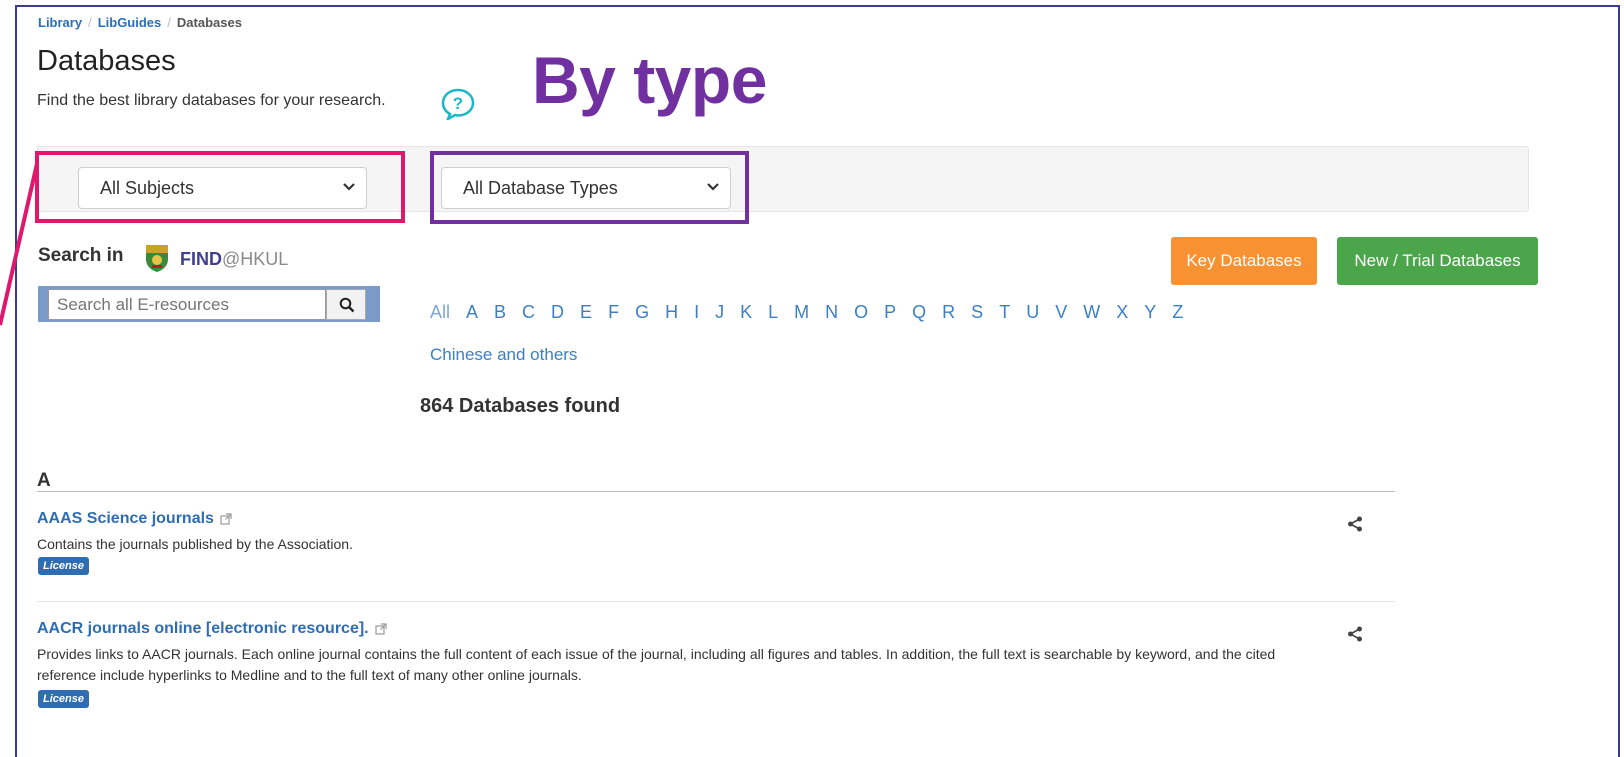 The image size is (1624, 757). Describe the element at coordinates (919, 312) in the screenshot. I see `az-letter-link: Q` at that location.